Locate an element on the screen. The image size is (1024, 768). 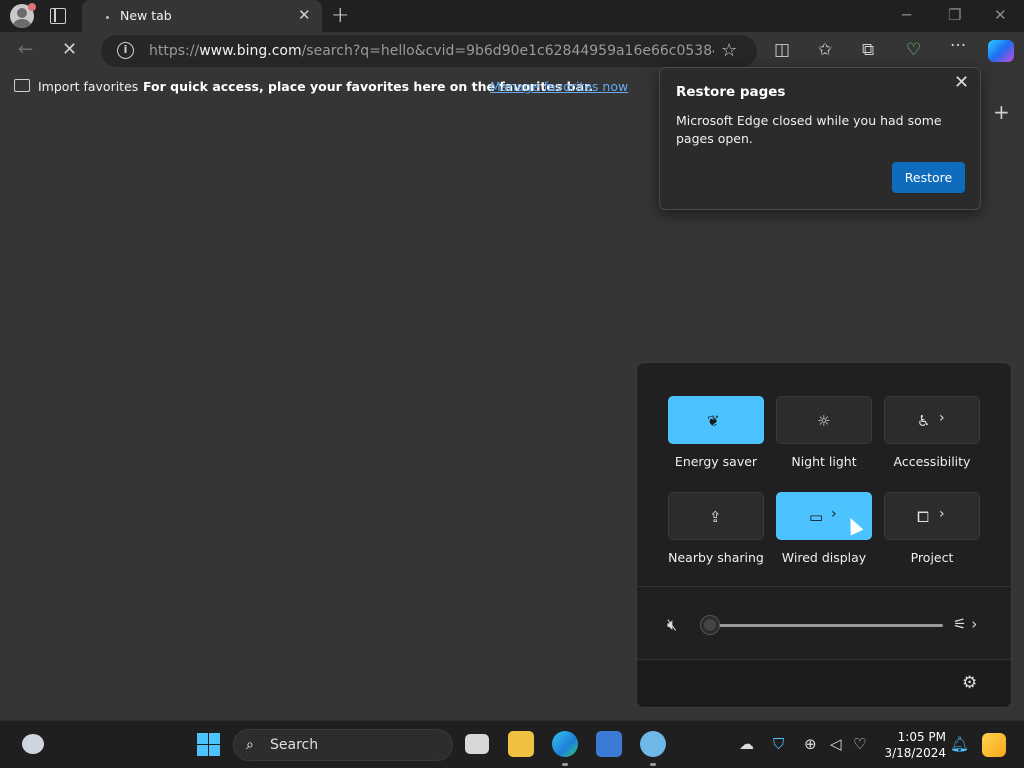
restore-window-icon: ❐ is located at coordinates (954, 15).